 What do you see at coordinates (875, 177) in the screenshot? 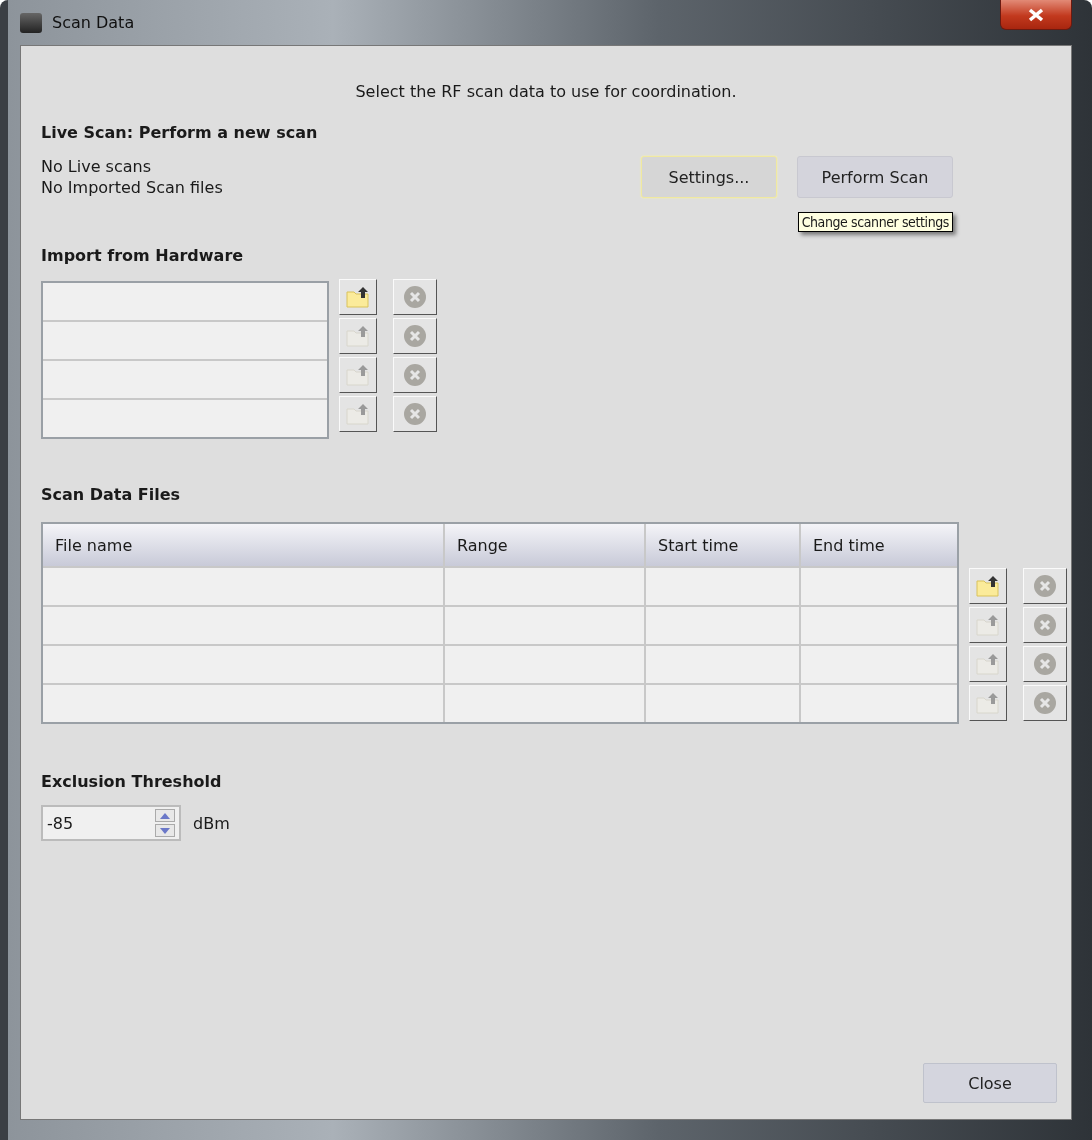
I see `perform-scan-button: Perform Scan` at bounding box center [875, 177].